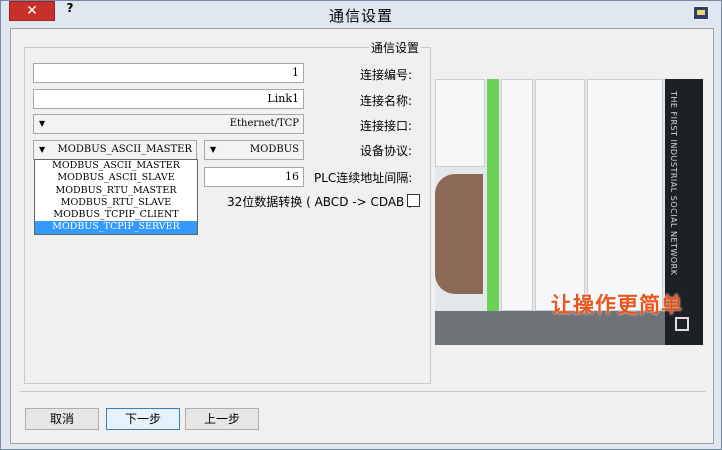 The height and width of the screenshot is (450, 722). Describe the element at coordinates (168, 73) in the screenshot. I see `connection-no-input: 1` at that location.